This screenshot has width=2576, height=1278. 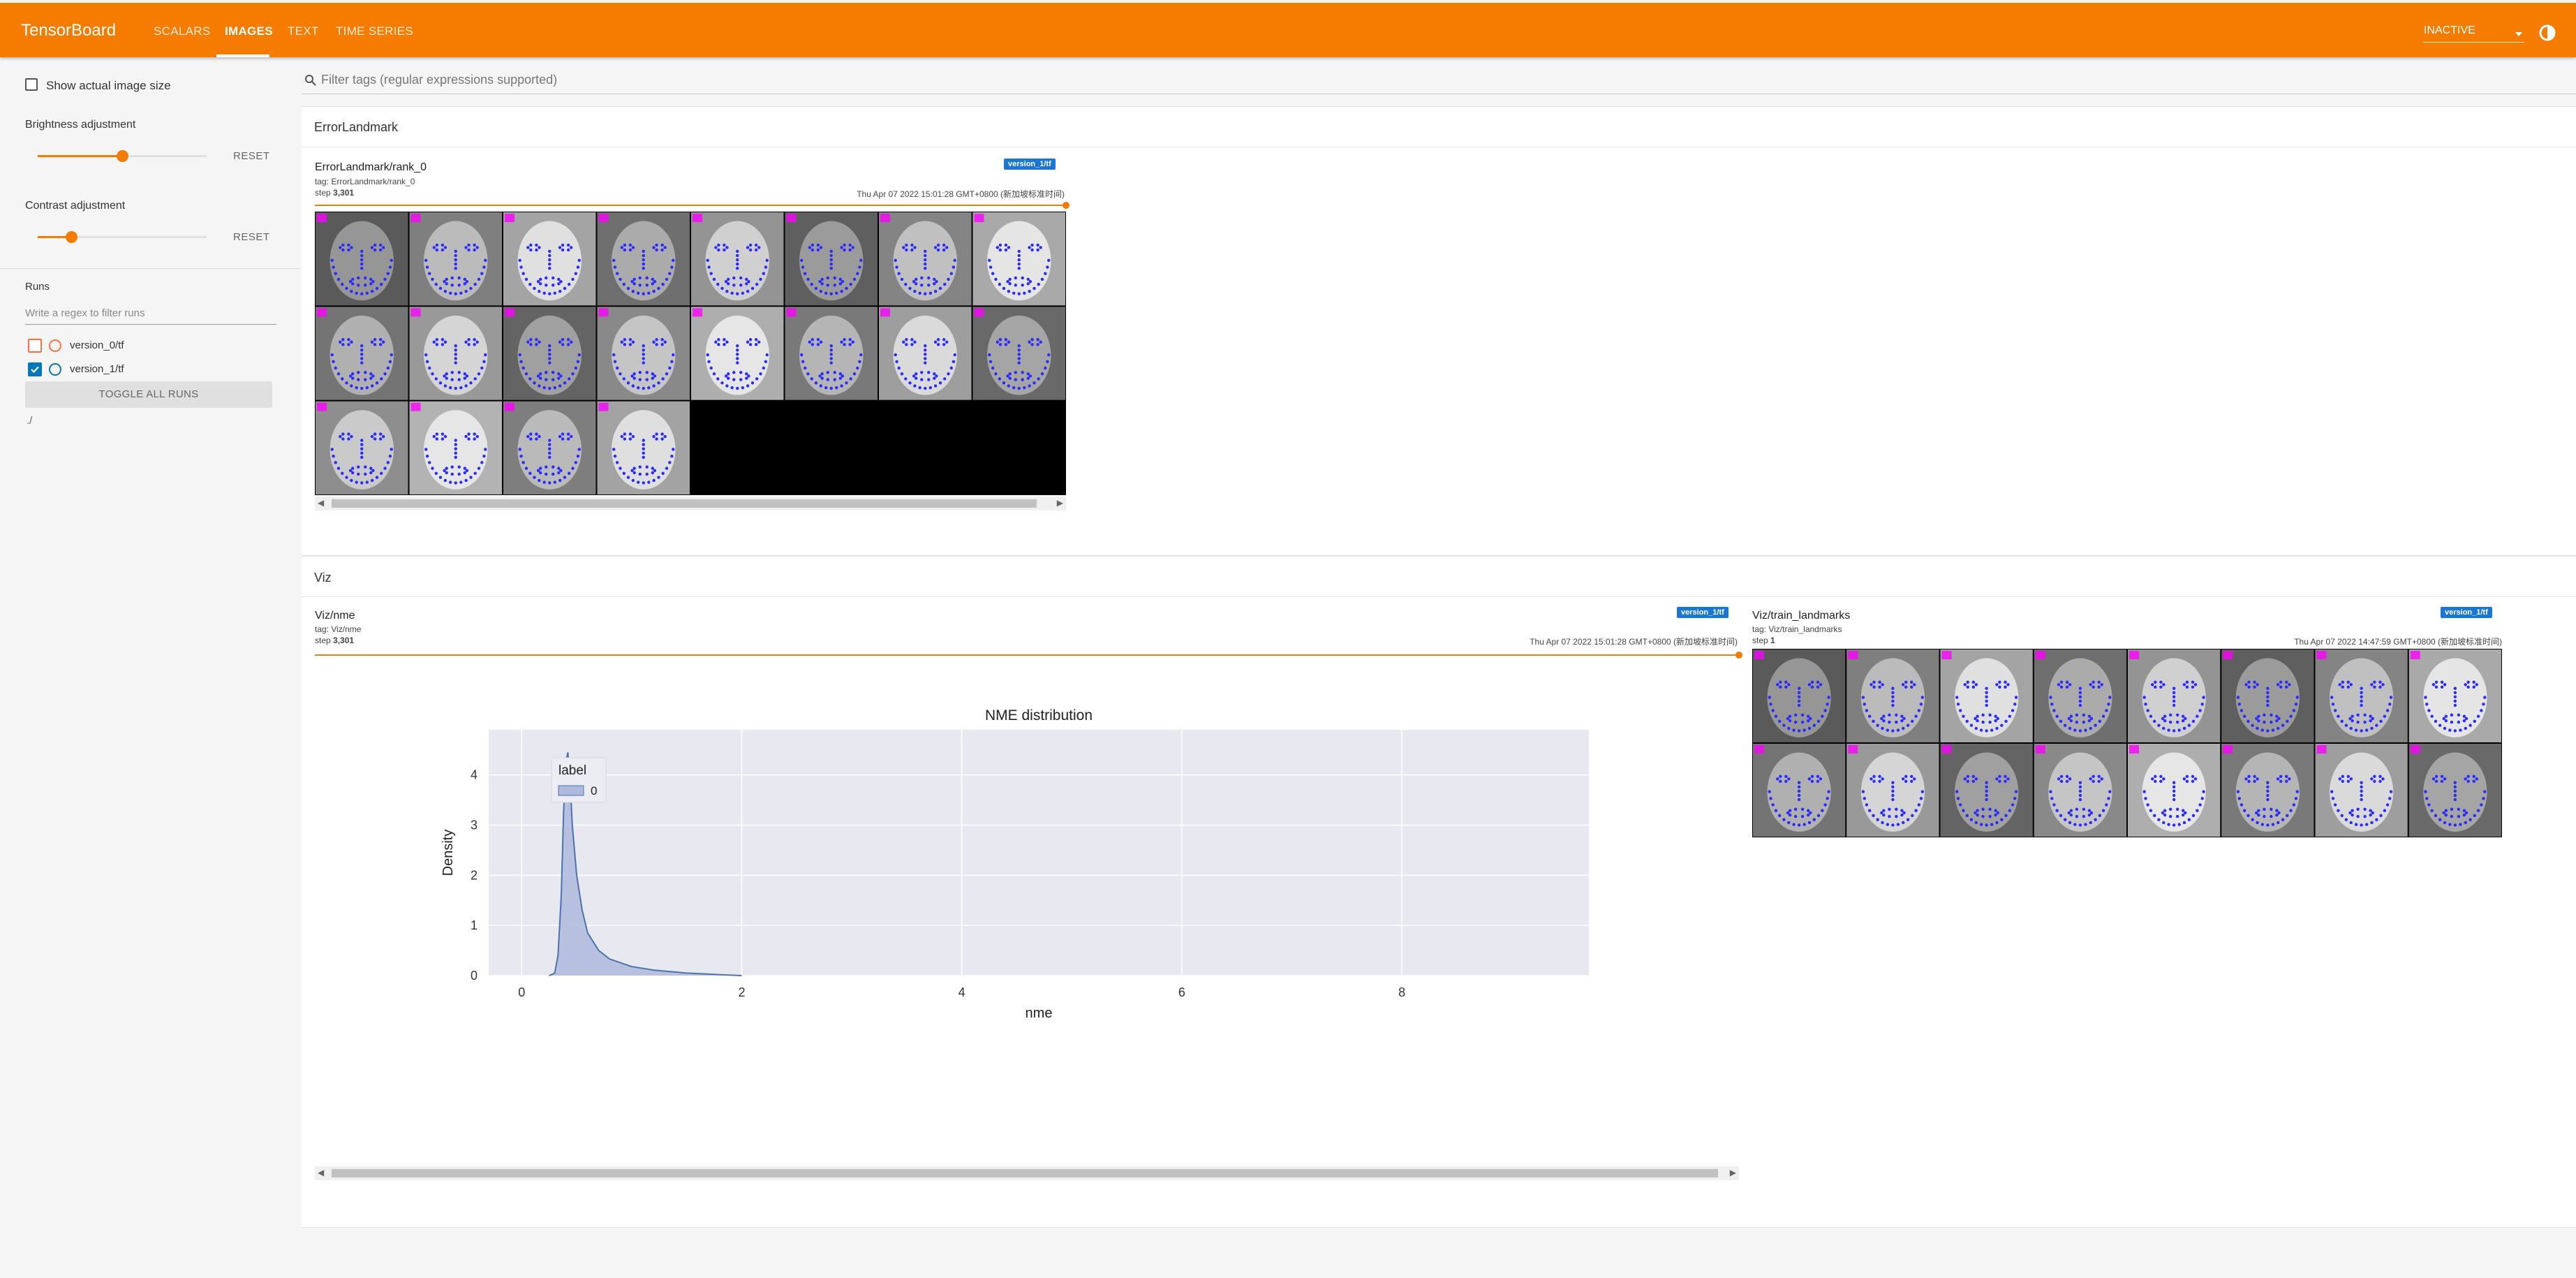 I want to click on tab-text: TEXT, so click(x=303, y=31).